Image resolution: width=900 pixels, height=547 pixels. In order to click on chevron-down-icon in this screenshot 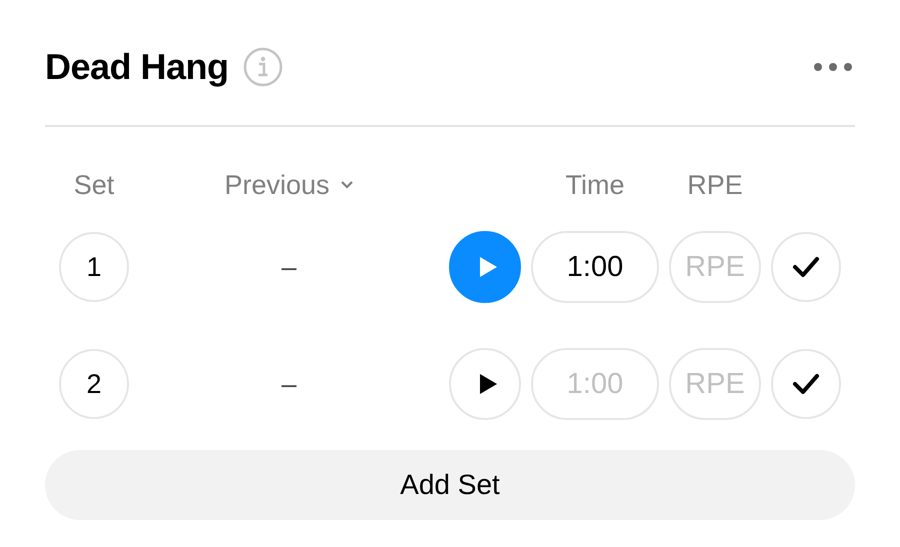, I will do `click(347, 185)`.